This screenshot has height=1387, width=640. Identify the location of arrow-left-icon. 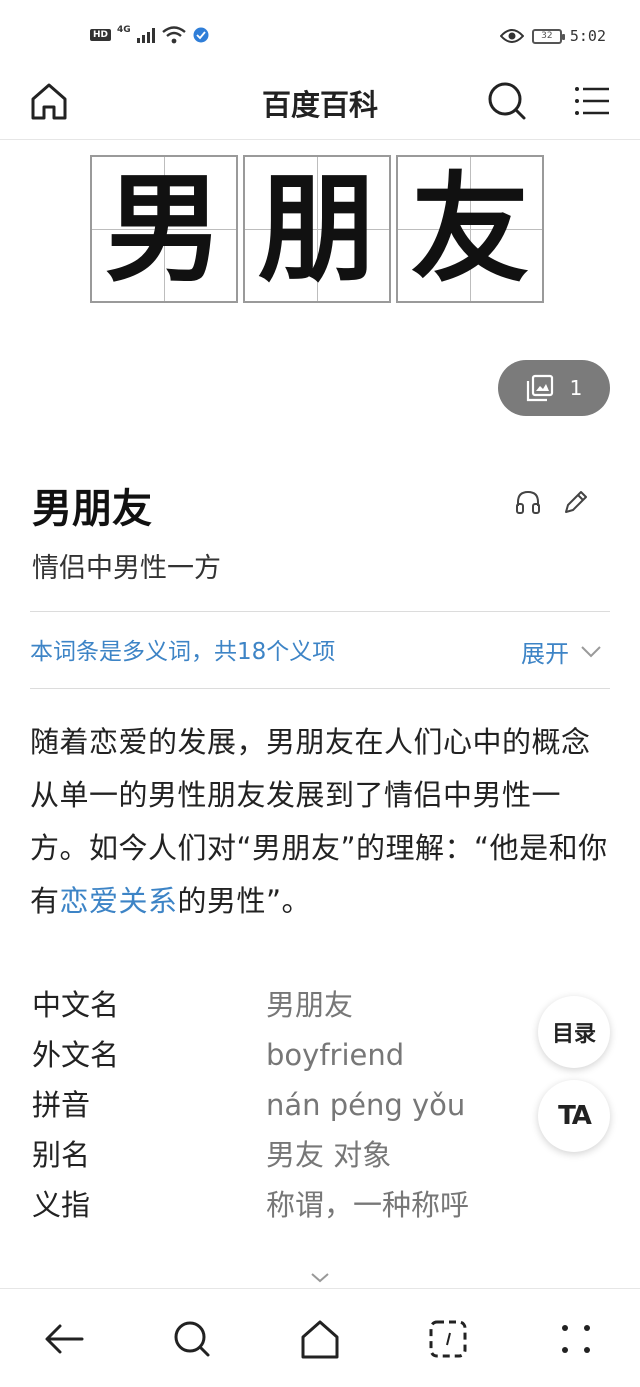
(64, 1339).